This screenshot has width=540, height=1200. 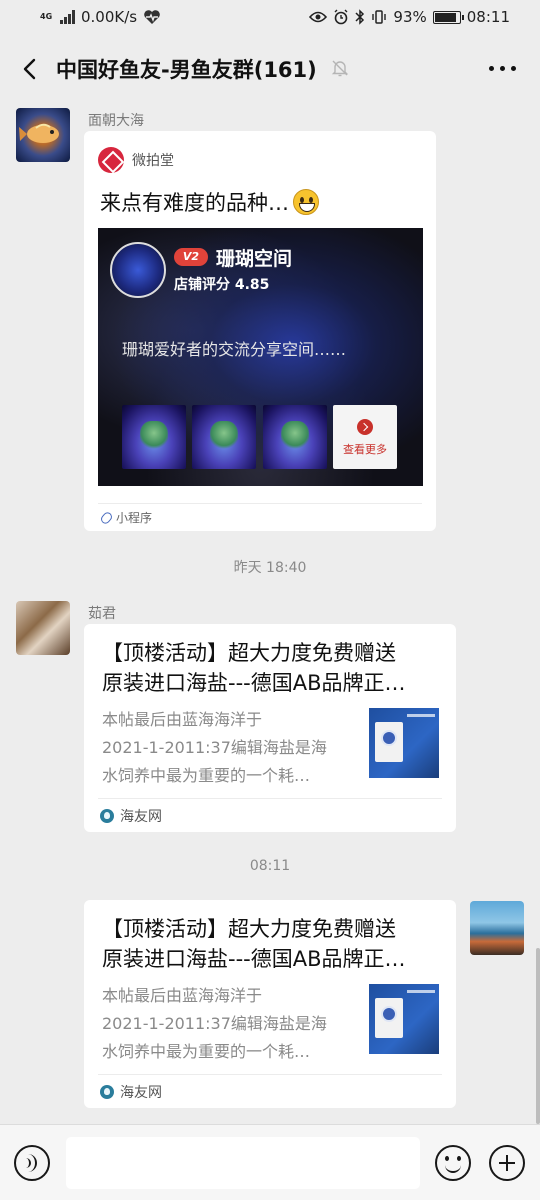 I want to click on shop-name: 珊瑚空间, so click(x=254, y=259).